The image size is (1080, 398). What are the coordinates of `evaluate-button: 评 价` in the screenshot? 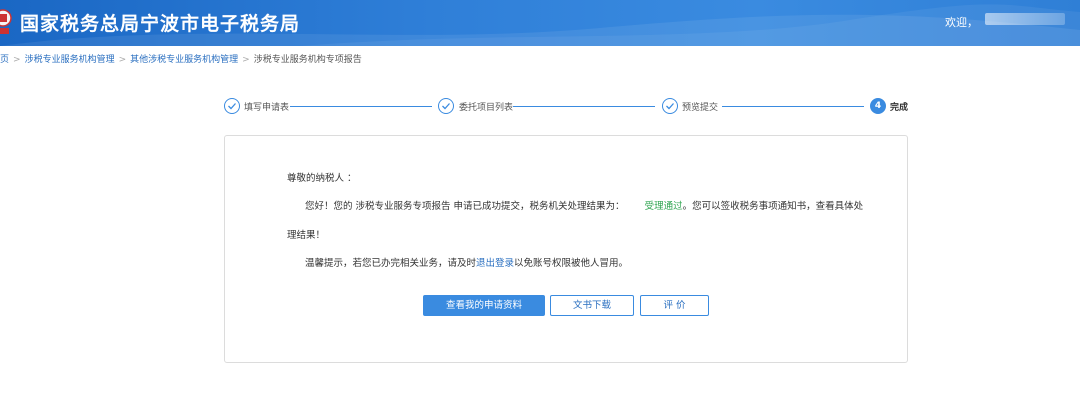 It's located at (674, 305).